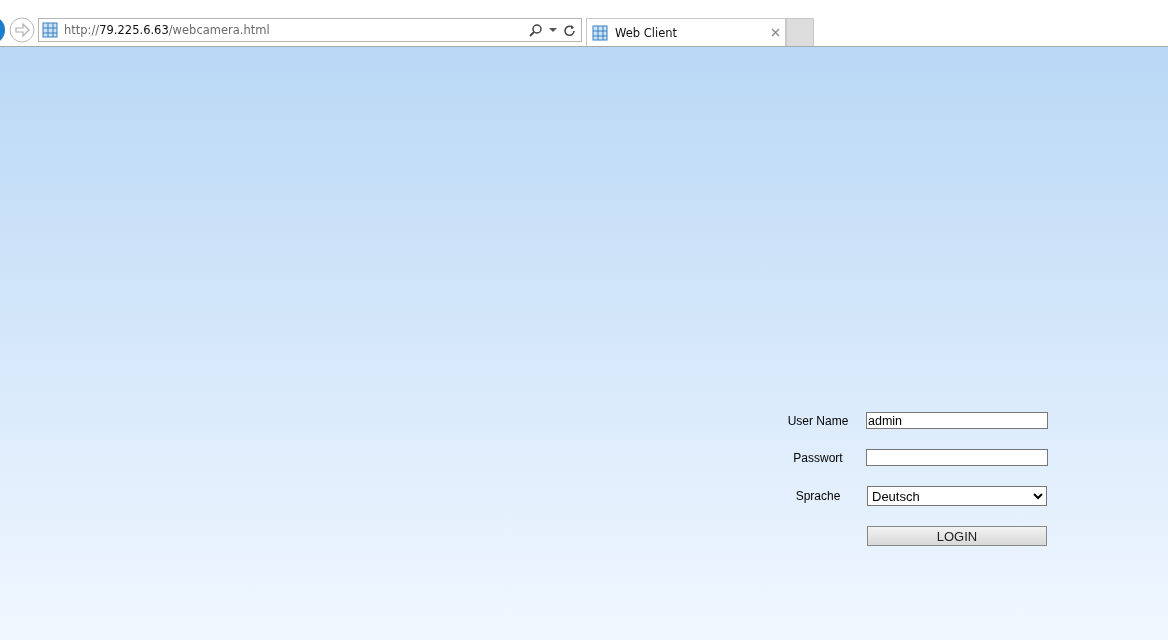 The image size is (1168, 640). Describe the element at coordinates (647, 32) in the screenshot. I see `tab-title: Web Client` at that location.